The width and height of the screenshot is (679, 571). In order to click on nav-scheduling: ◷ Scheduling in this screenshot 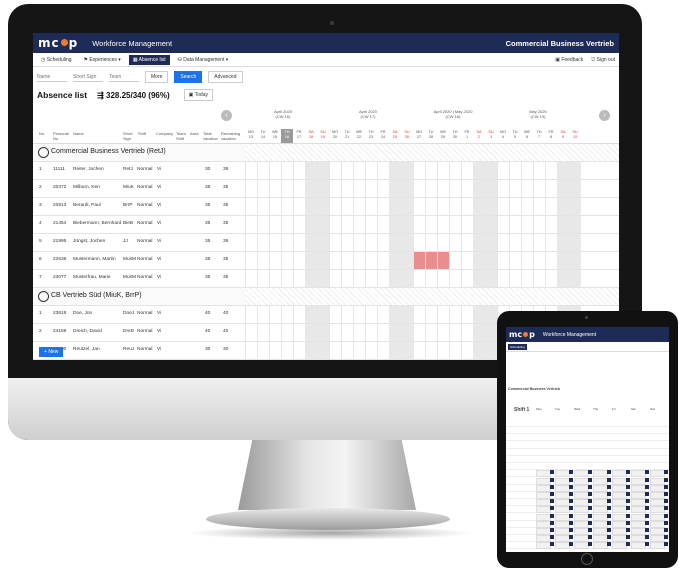, I will do `click(56, 60)`.